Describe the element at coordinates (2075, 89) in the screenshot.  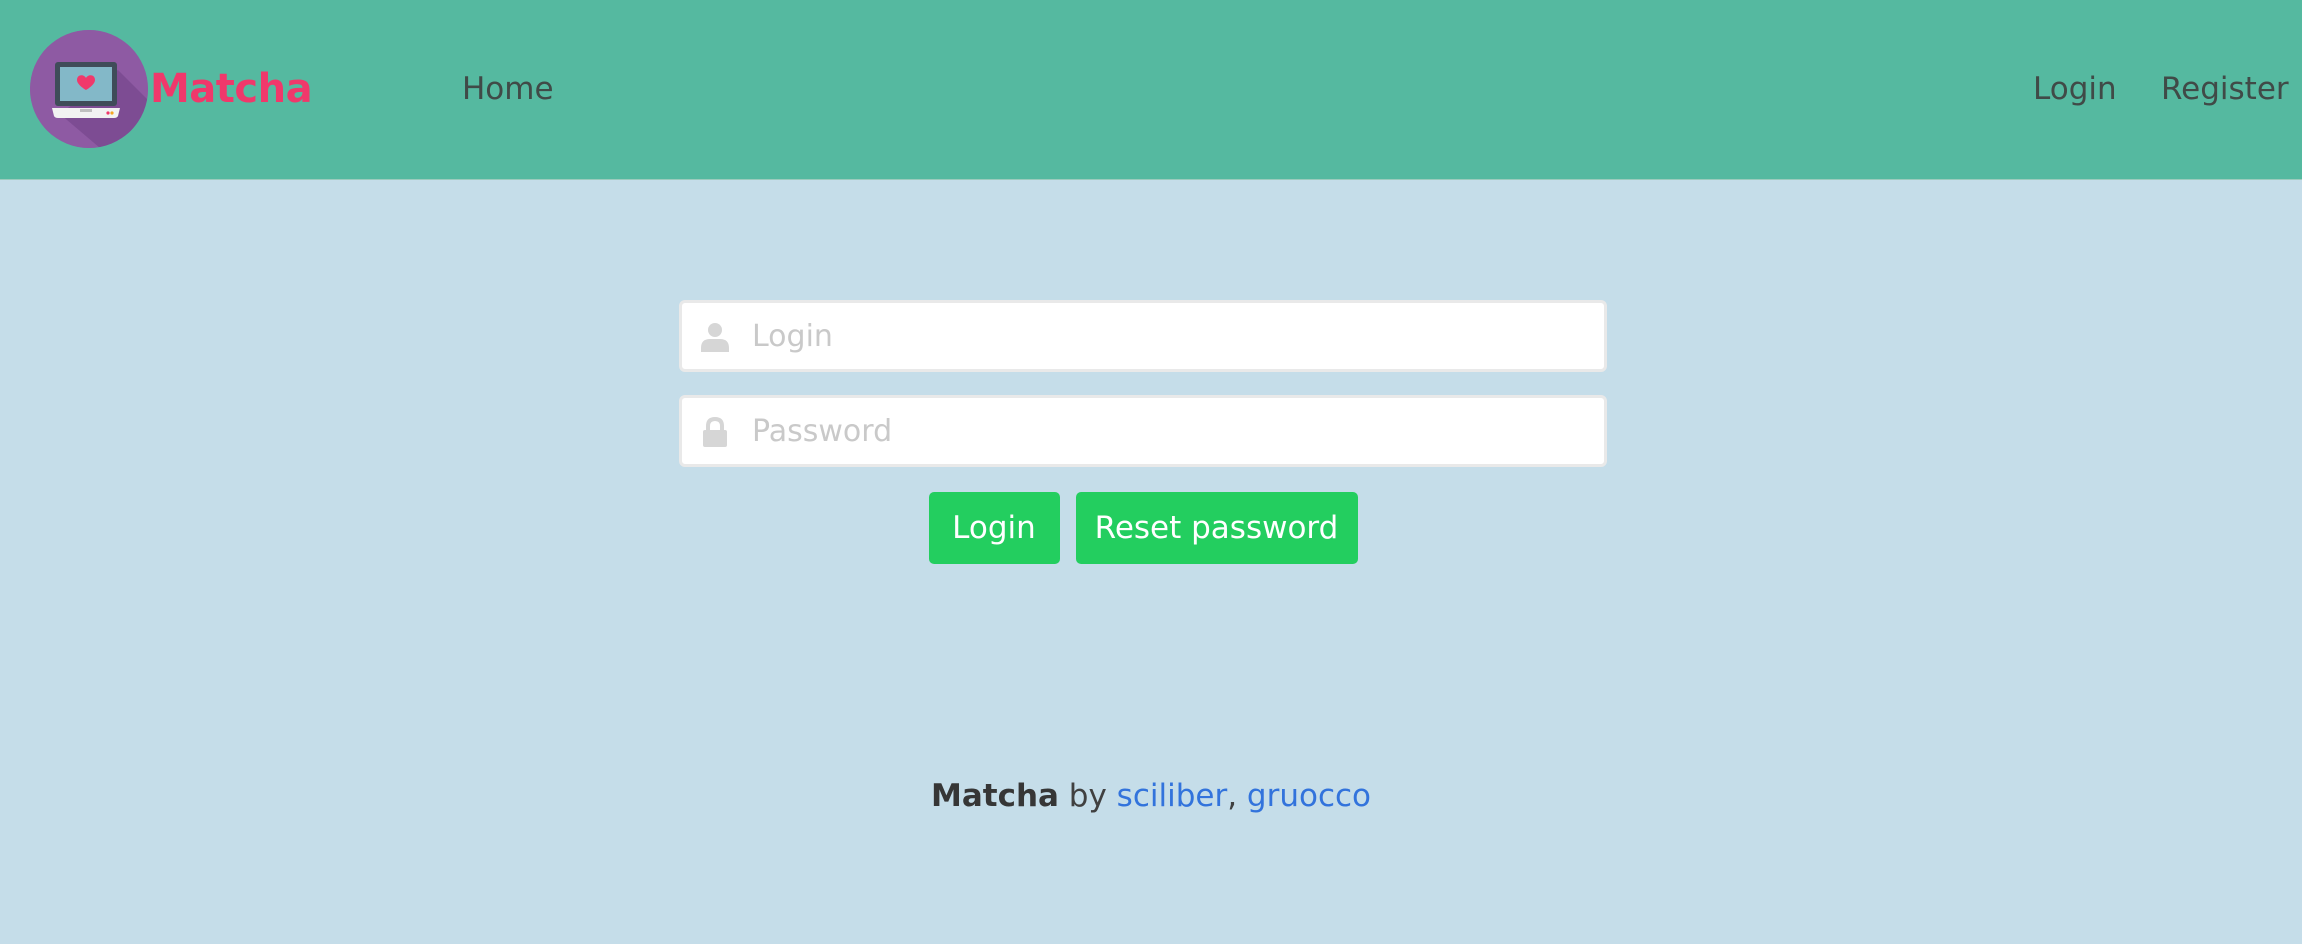
I see `nav-login-link: Login` at that location.